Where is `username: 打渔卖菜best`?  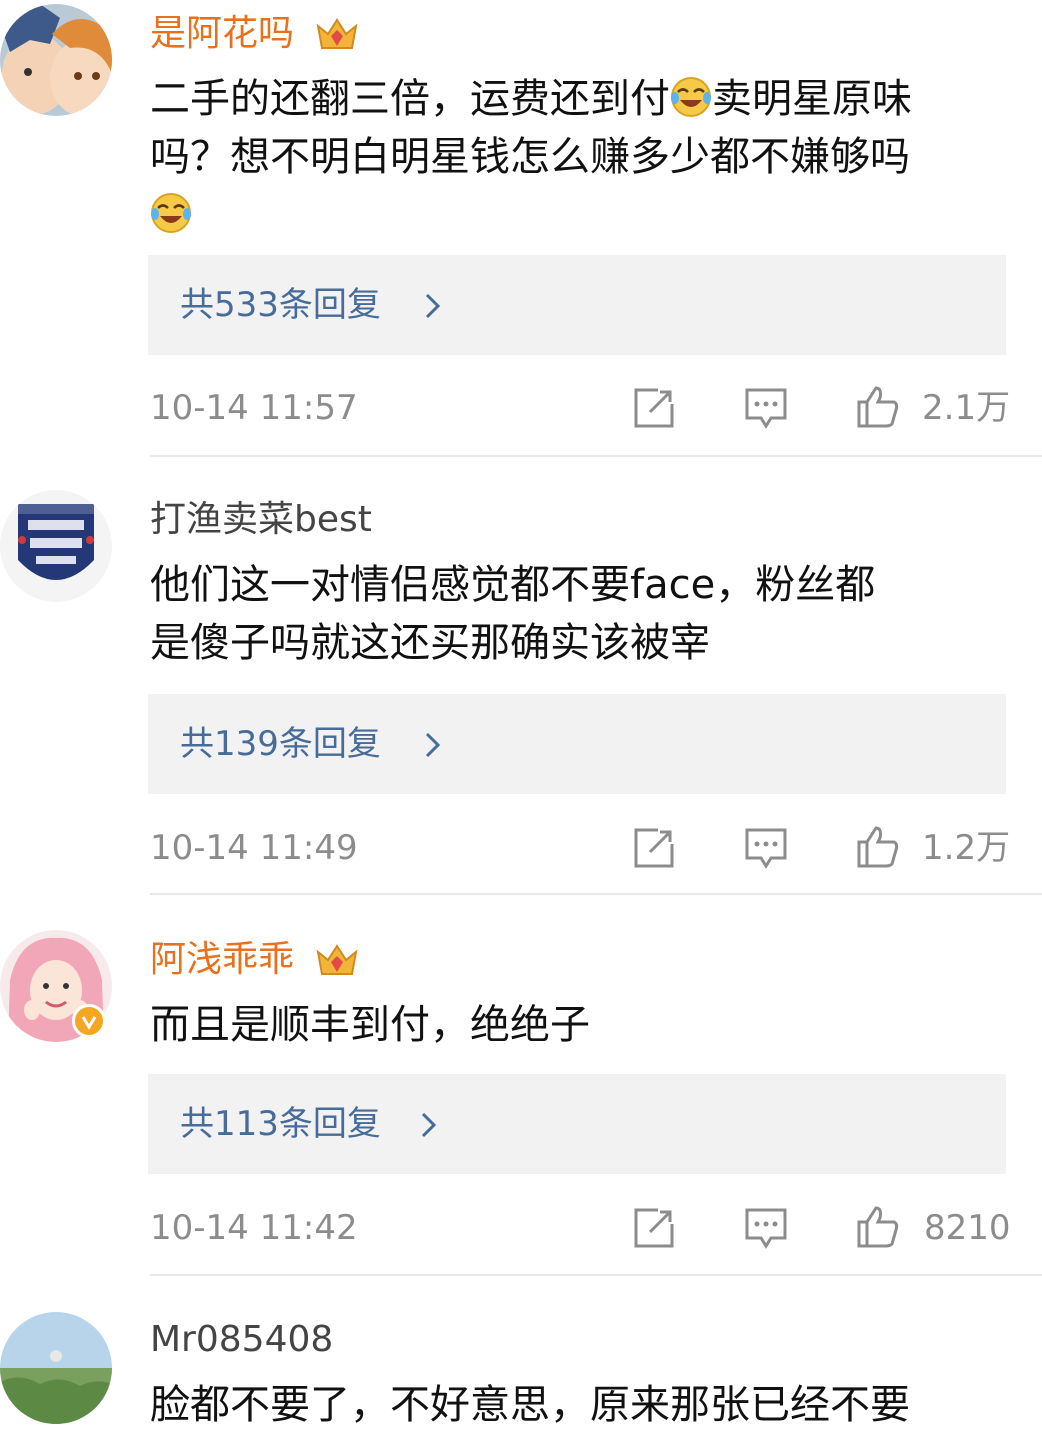 username: 打渔卖菜best is located at coordinates (261, 520).